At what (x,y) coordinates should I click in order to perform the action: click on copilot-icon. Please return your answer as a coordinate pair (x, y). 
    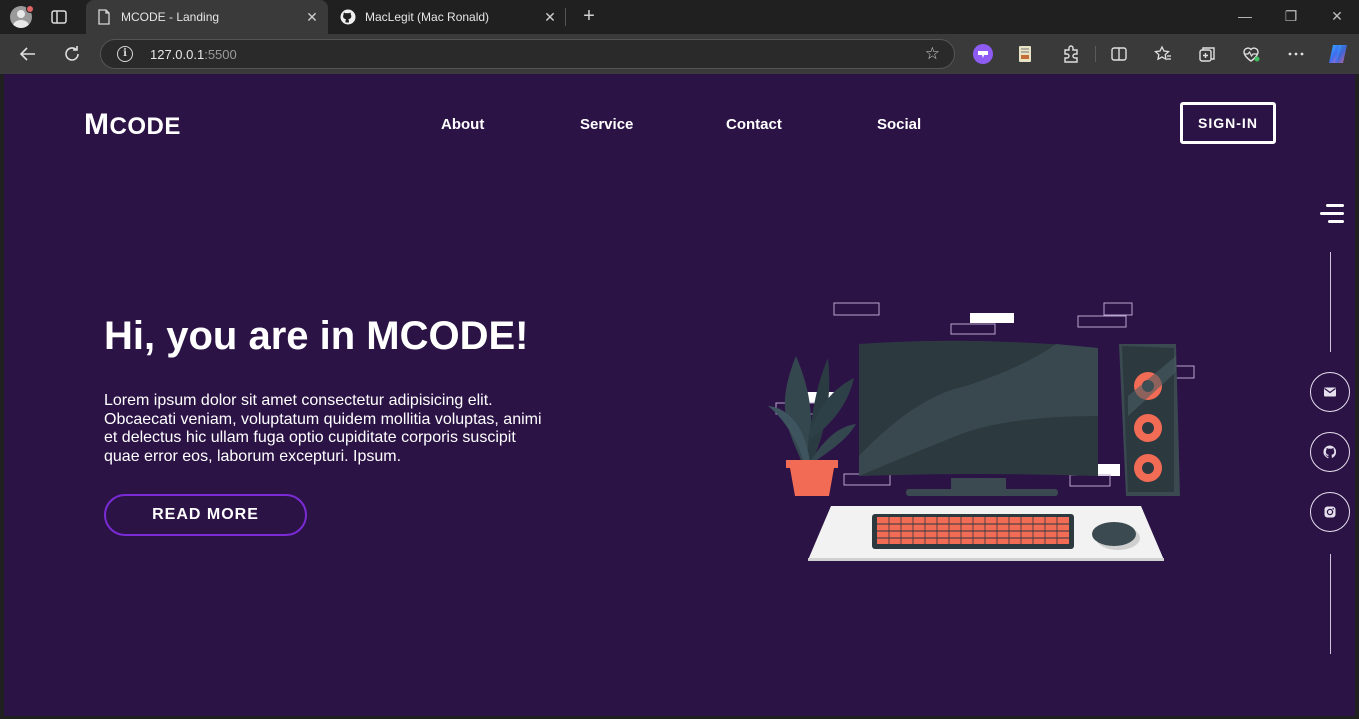
    Looking at the image, I should click on (1338, 54).